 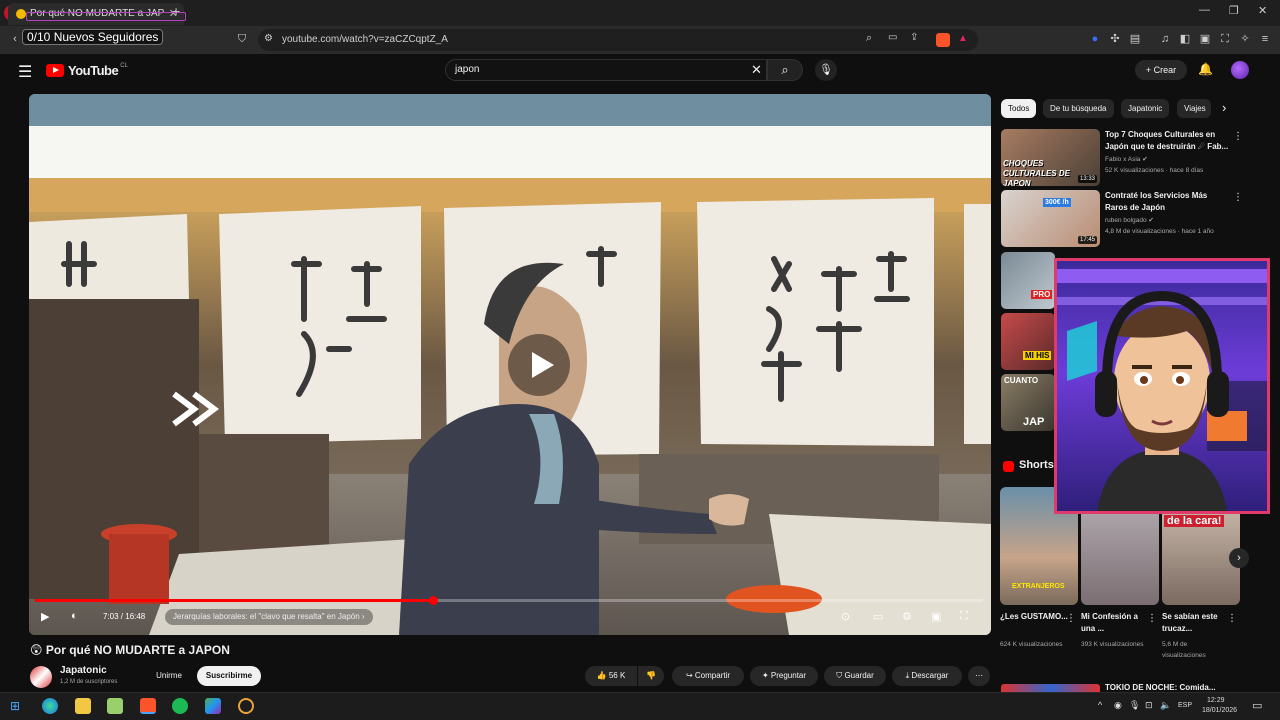 I want to click on language-indicator: ESP, so click(x=1185, y=705).